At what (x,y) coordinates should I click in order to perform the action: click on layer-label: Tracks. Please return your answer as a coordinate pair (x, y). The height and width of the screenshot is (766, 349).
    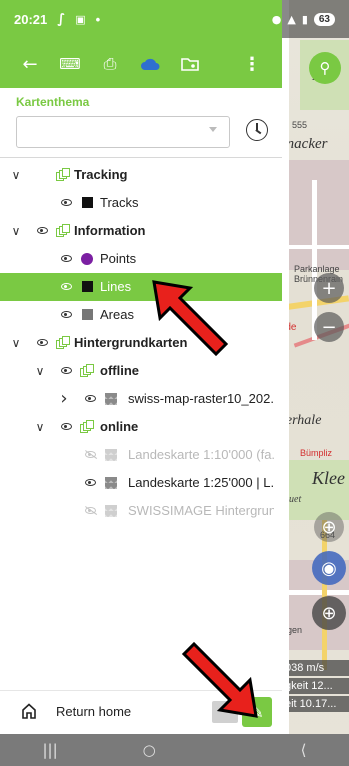
    Looking at the image, I should click on (119, 203).